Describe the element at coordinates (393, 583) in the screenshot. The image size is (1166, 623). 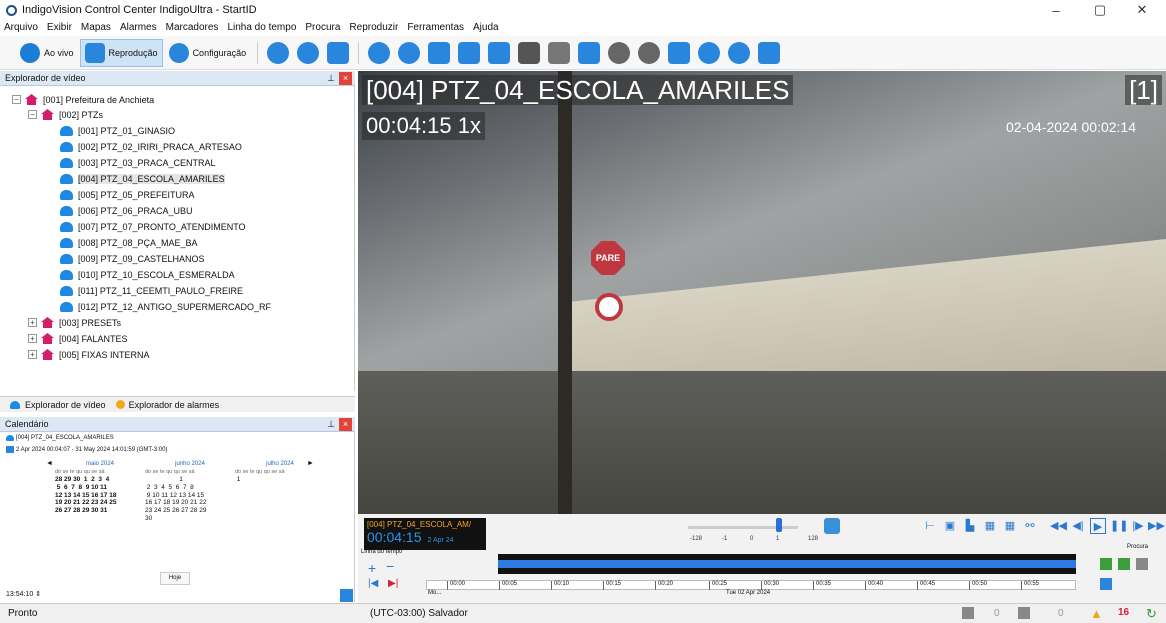
I see `go-end-icon: ▶|` at that location.